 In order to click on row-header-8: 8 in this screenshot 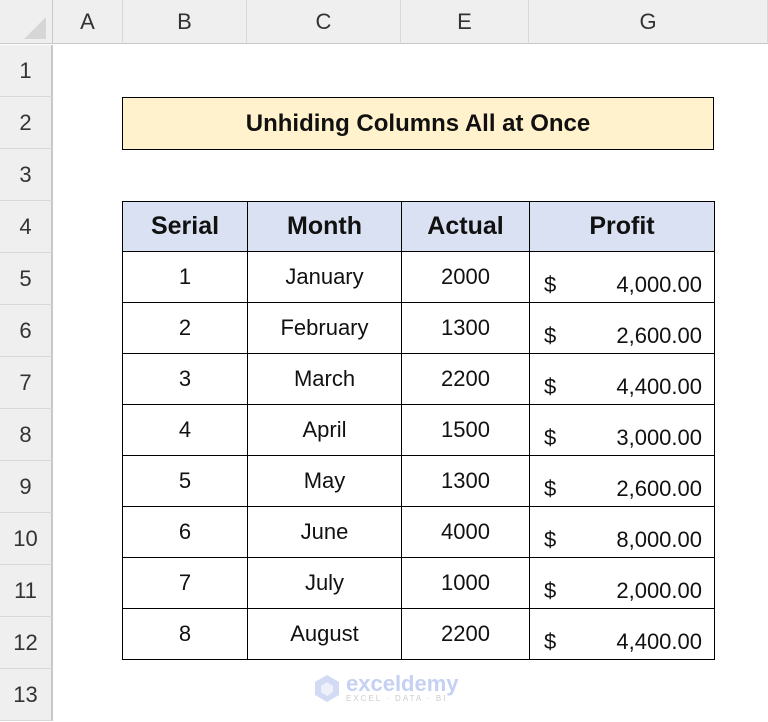, I will do `click(26, 435)`.